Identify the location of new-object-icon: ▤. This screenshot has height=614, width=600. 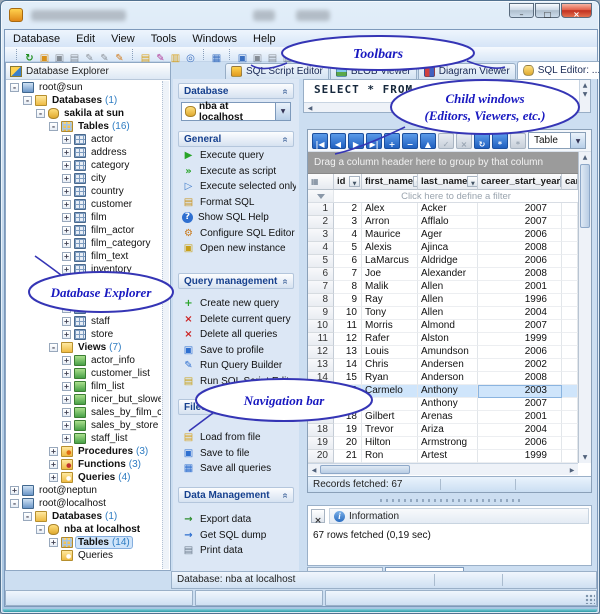
(142, 56).